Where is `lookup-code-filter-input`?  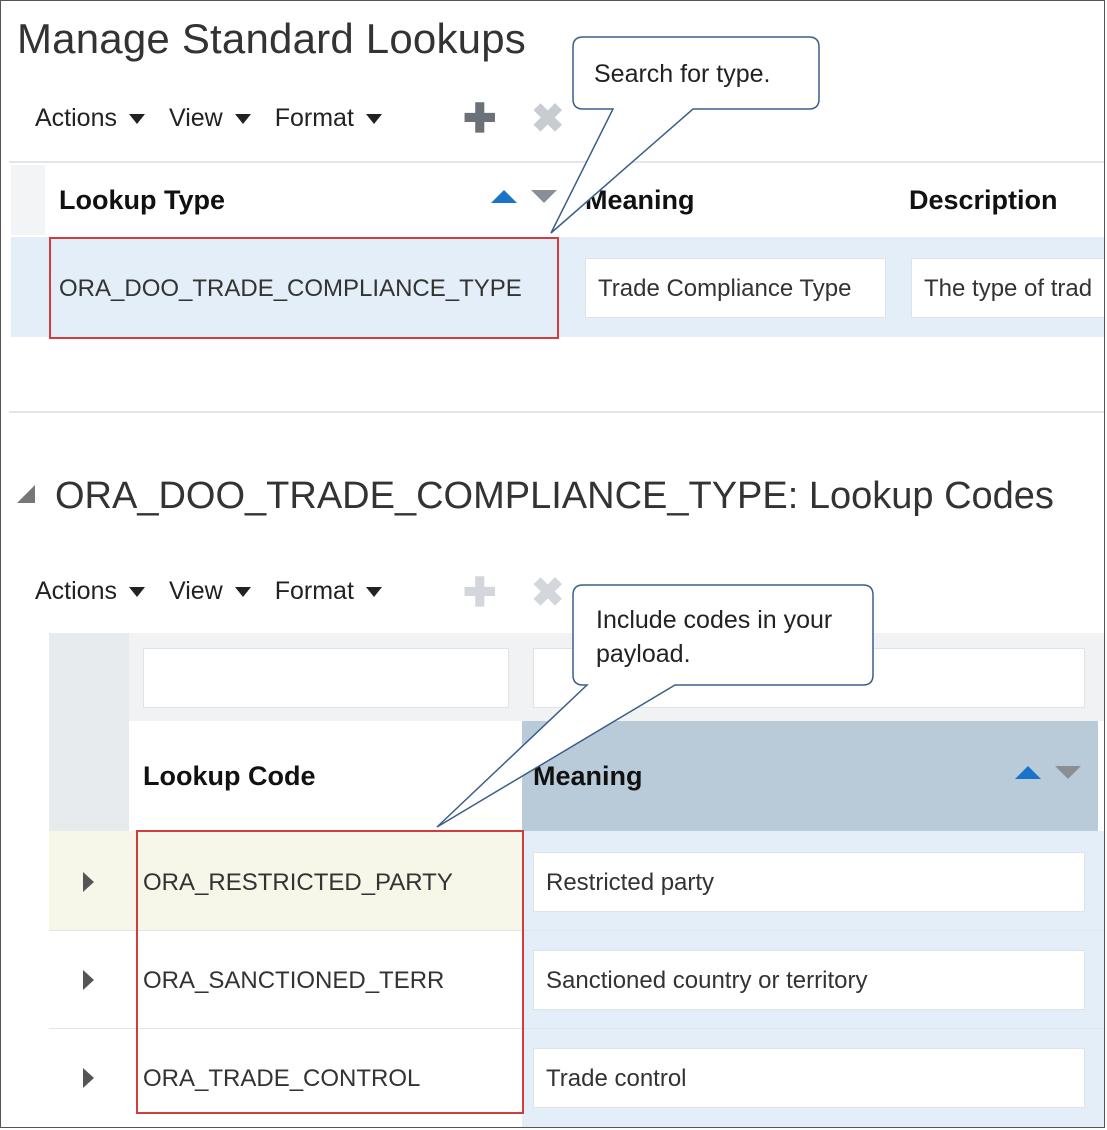
lookup-code-filter-input is located at coordinates (326, 678).